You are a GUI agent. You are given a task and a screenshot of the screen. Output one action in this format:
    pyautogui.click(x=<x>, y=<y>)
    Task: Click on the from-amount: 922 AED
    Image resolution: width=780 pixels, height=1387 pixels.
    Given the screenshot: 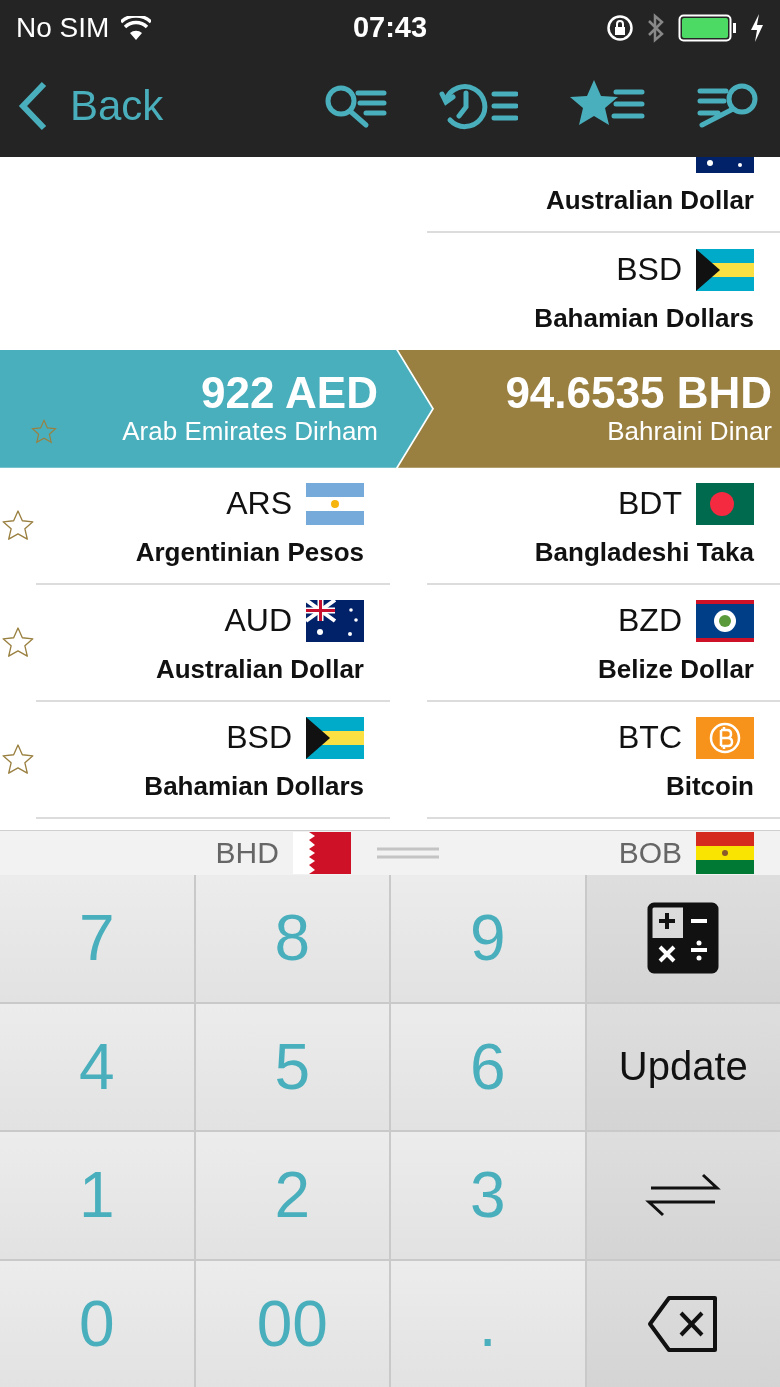 What is the action you would take?
    pyautogui.click(x=289, y=393)
    